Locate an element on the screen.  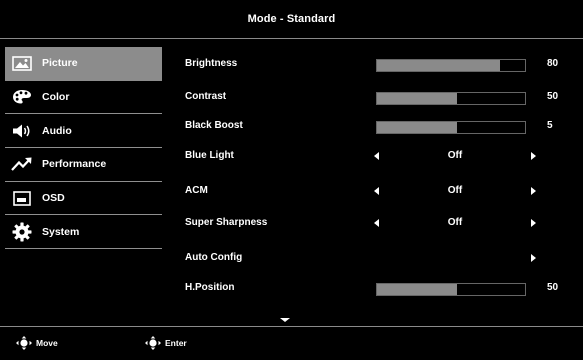
setting-label: Auto Config is located at coordinates (214, 257).